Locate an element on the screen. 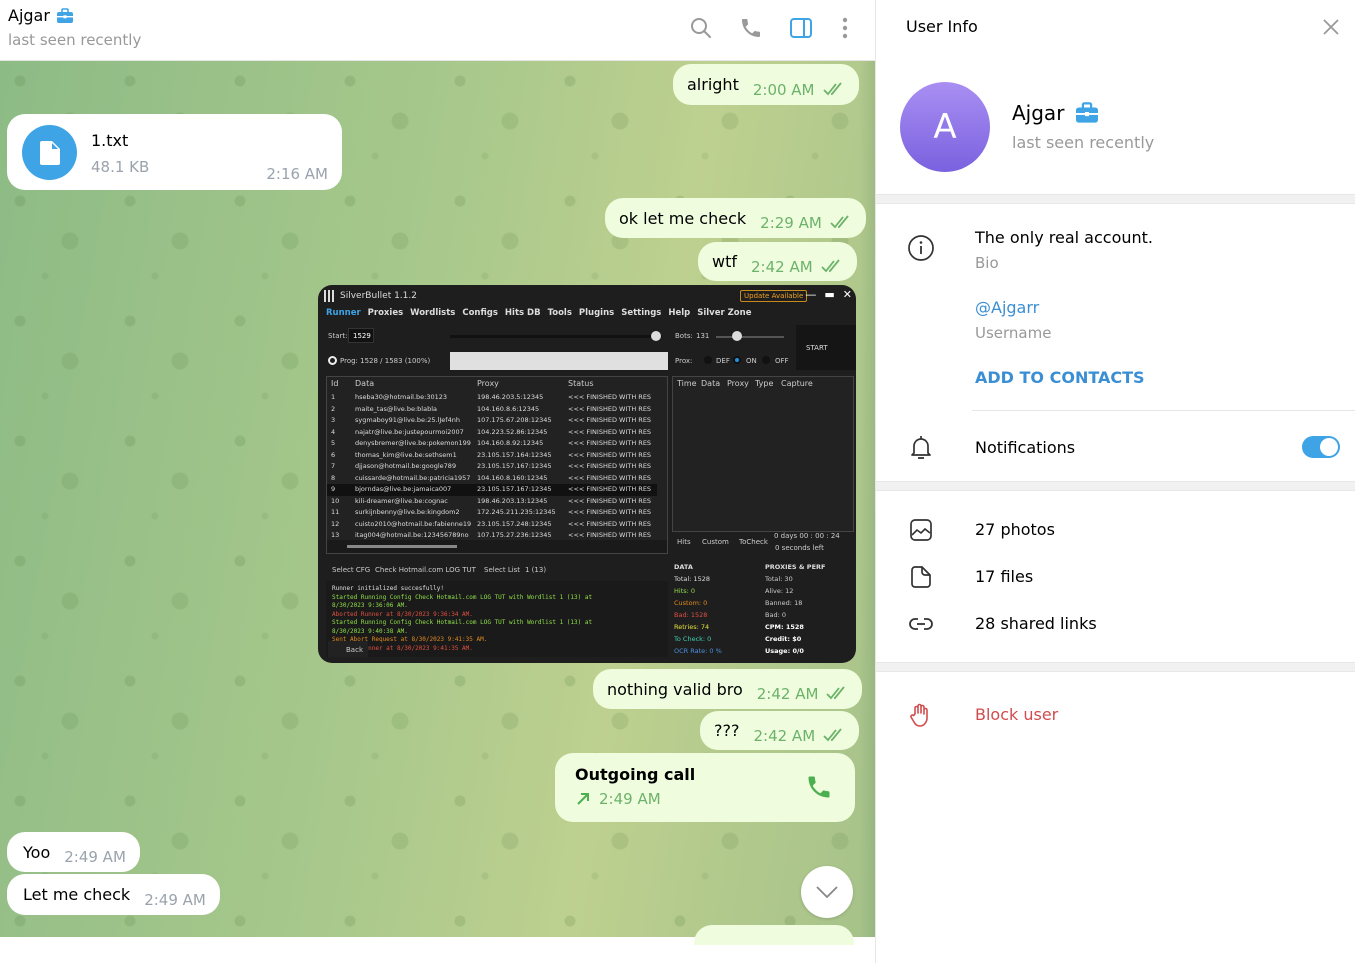 The height and width of the screenshot is (963, 1355). sb-col-header: Time is located at coordinates (687, 383).